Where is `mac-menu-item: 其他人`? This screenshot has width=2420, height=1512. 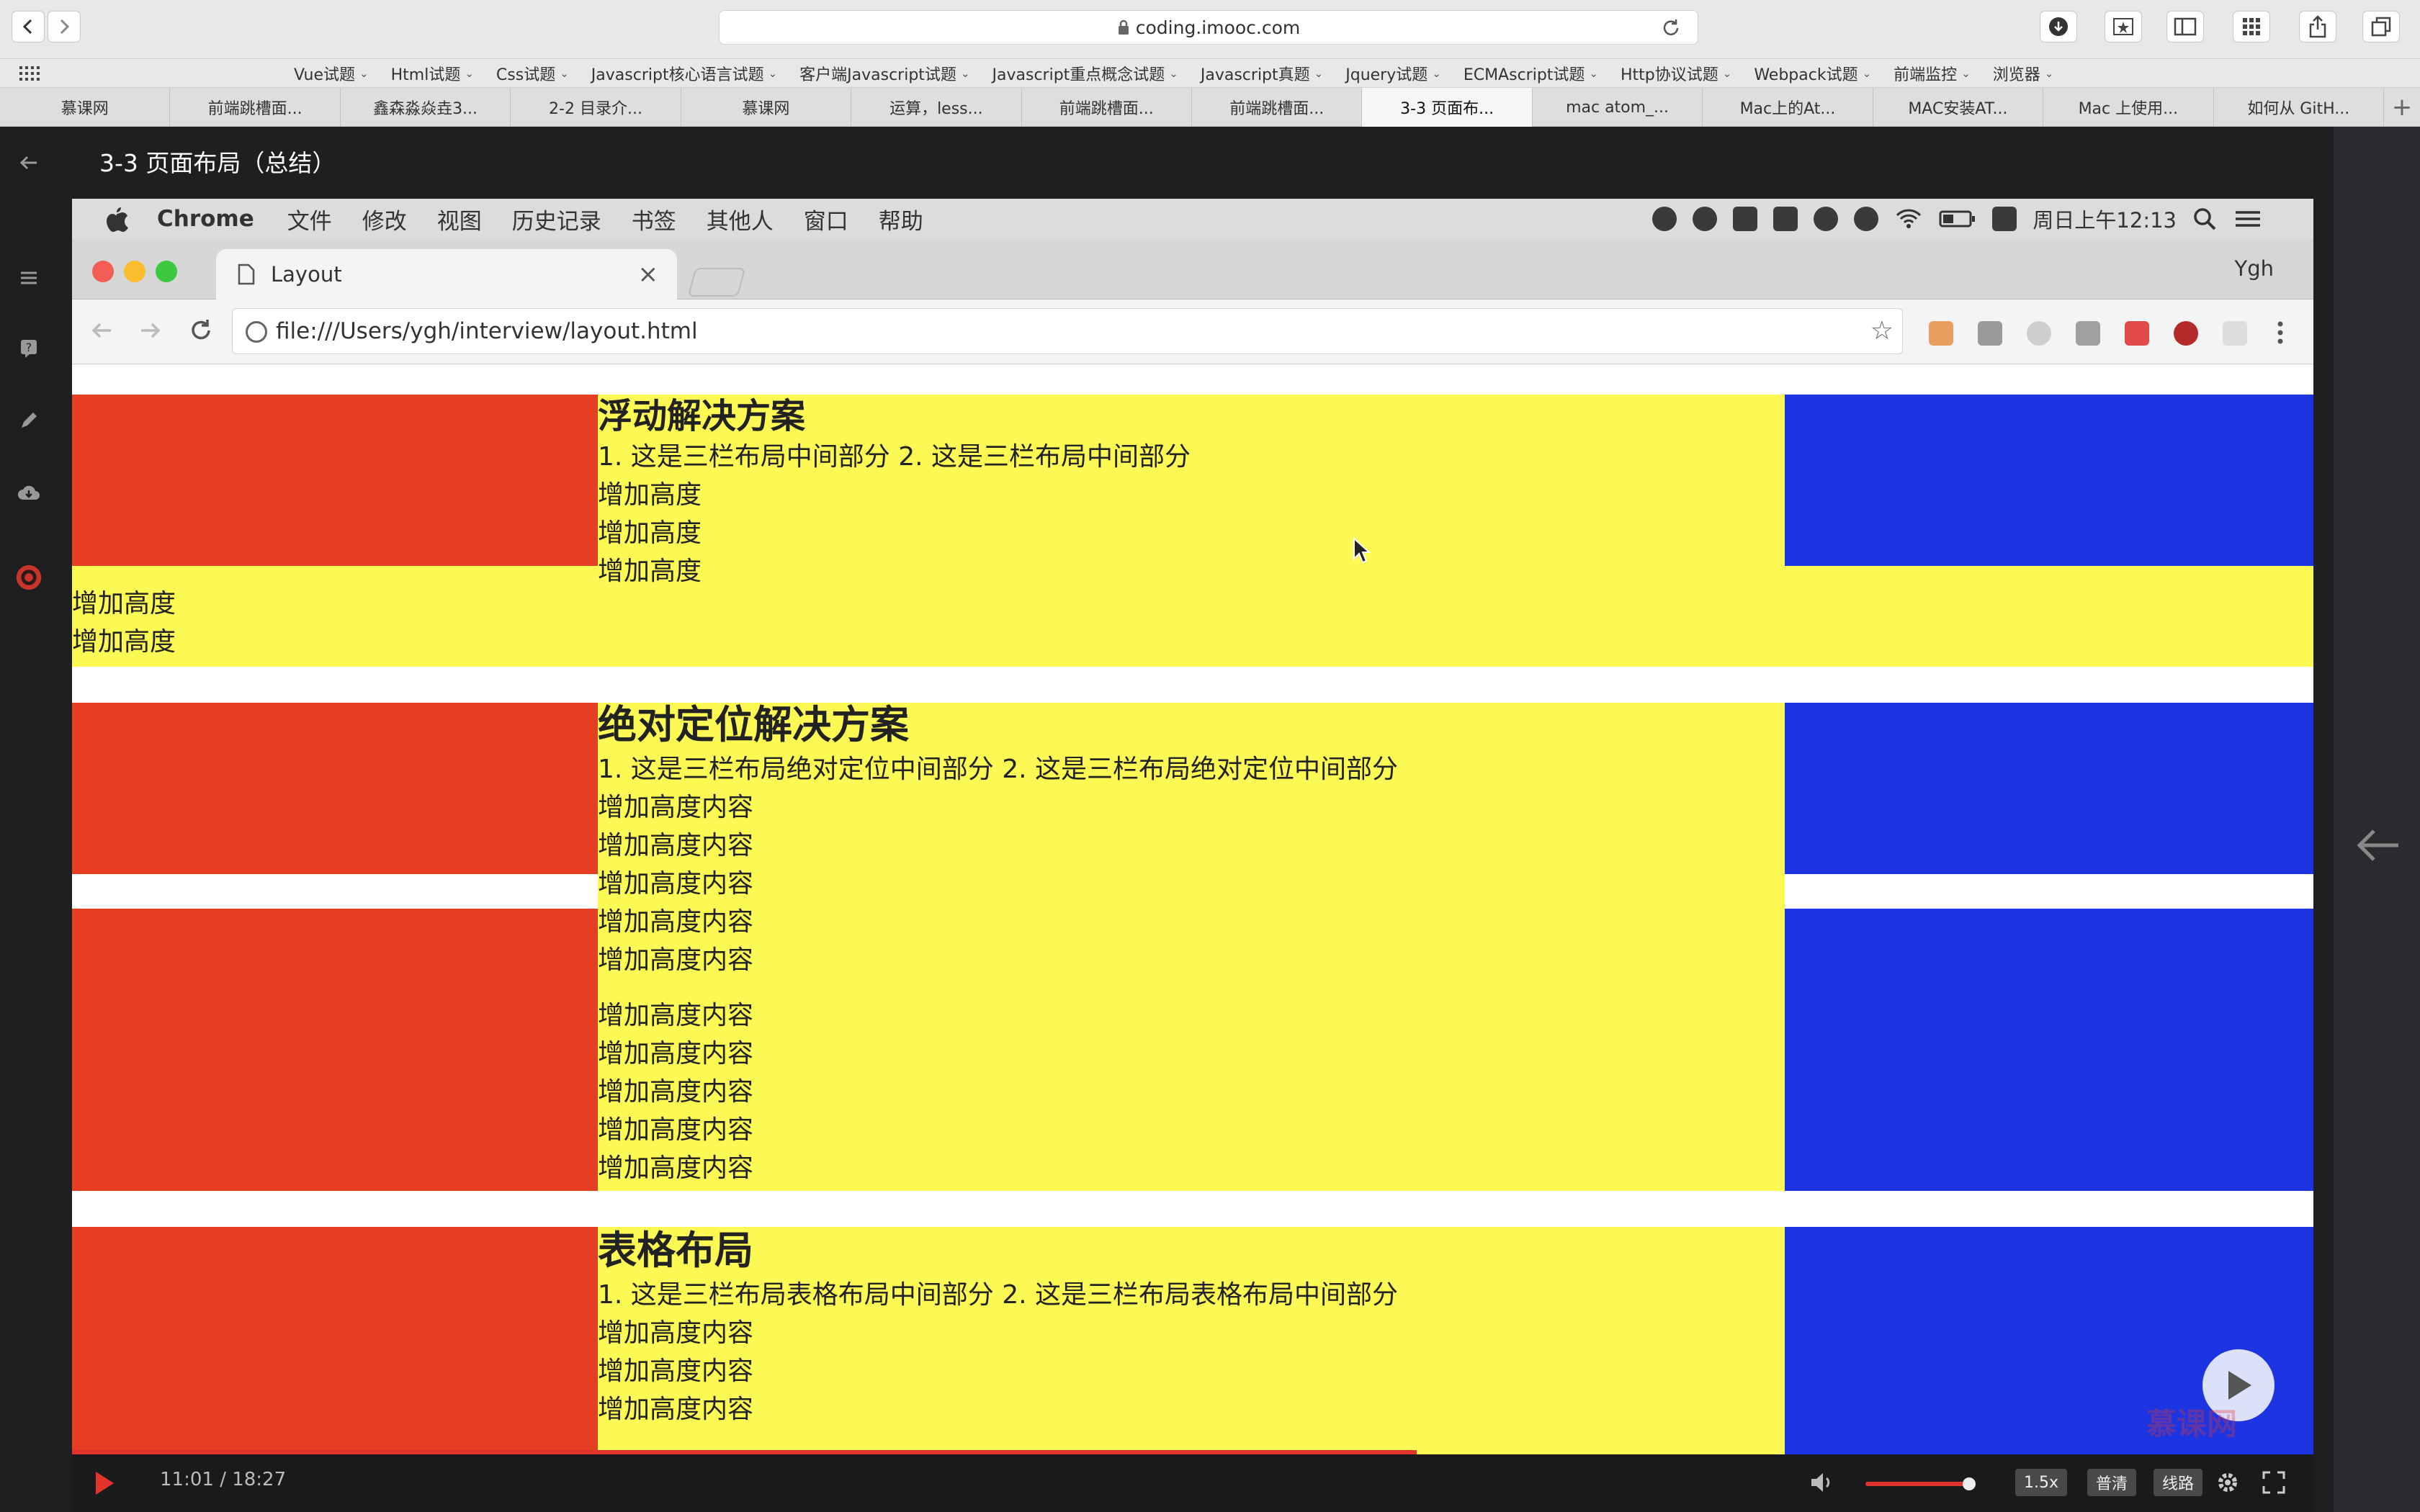 mac-menu-item: 其他人 is located at coordinates (740, 219).